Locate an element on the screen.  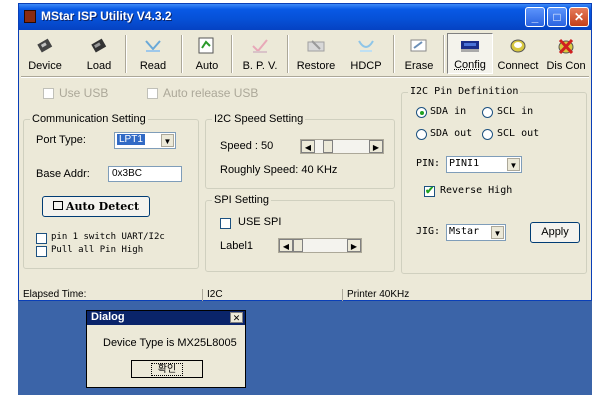
dialog-ok-button: 확인 is located at coordinates (167, 369).